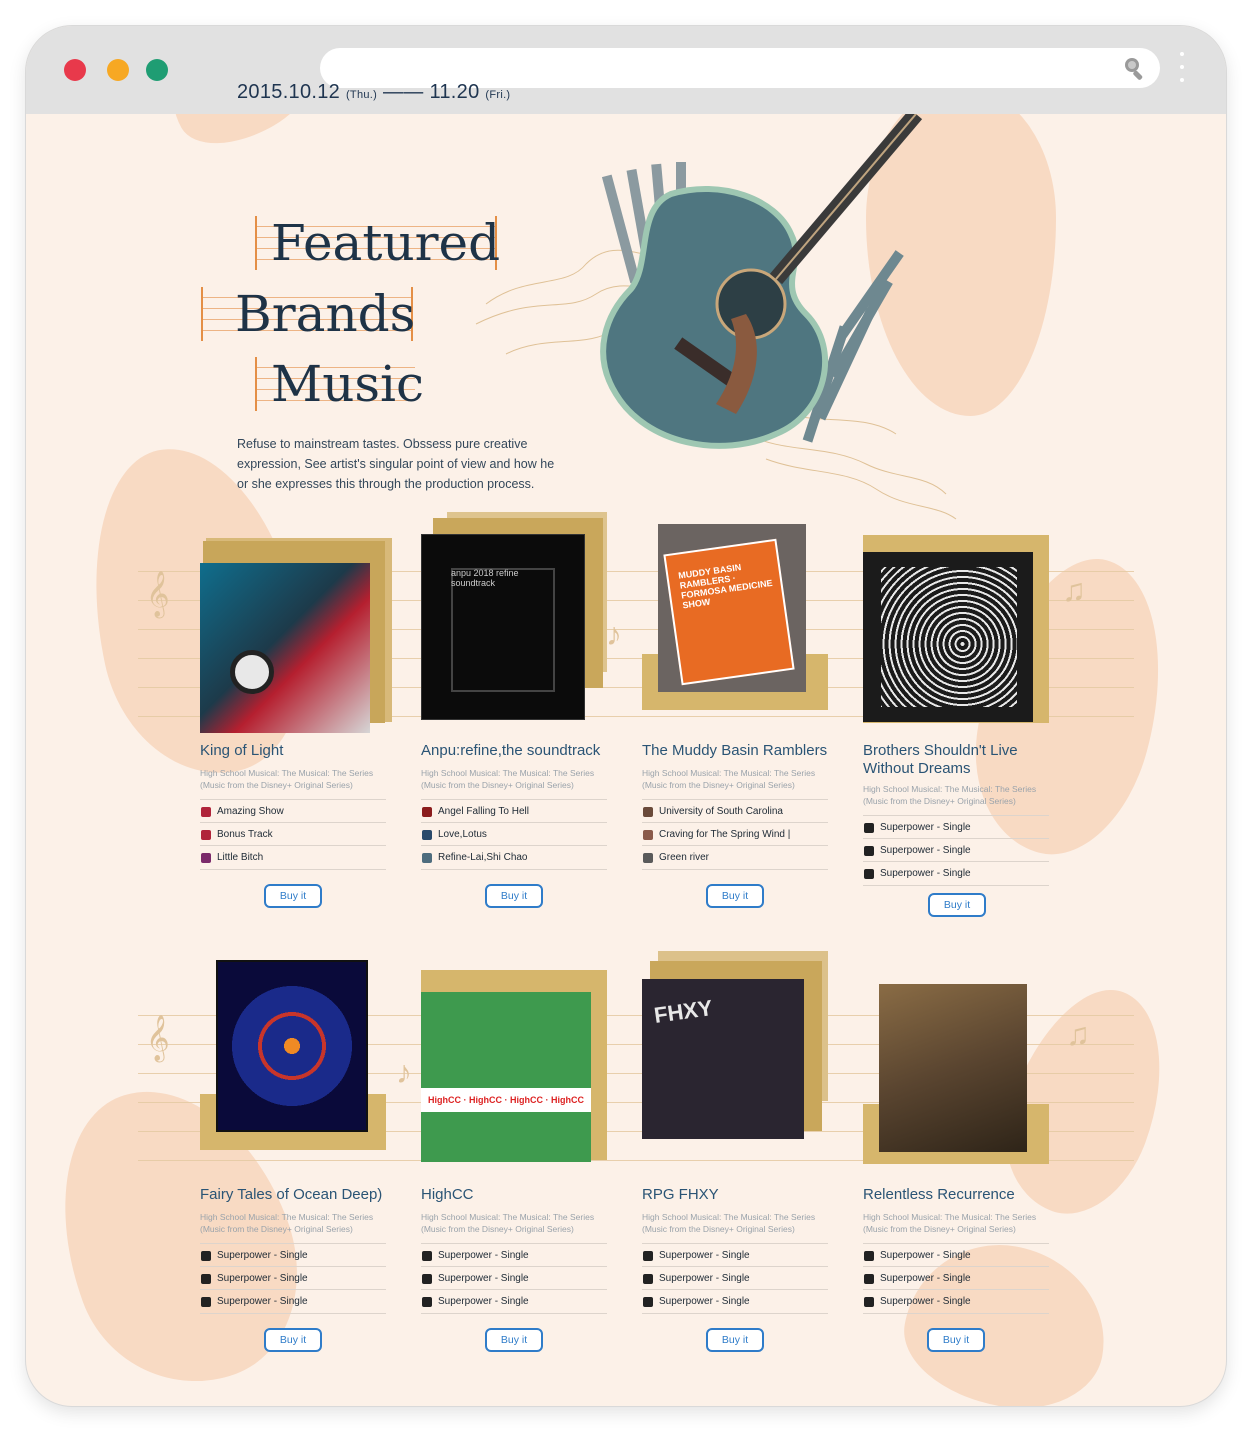 The width and height of the screenshot is (1252, 1432). Describe the element at coordinates (514, 834) in the screenshot. I see `track-item: Love,Lotus` at that location.